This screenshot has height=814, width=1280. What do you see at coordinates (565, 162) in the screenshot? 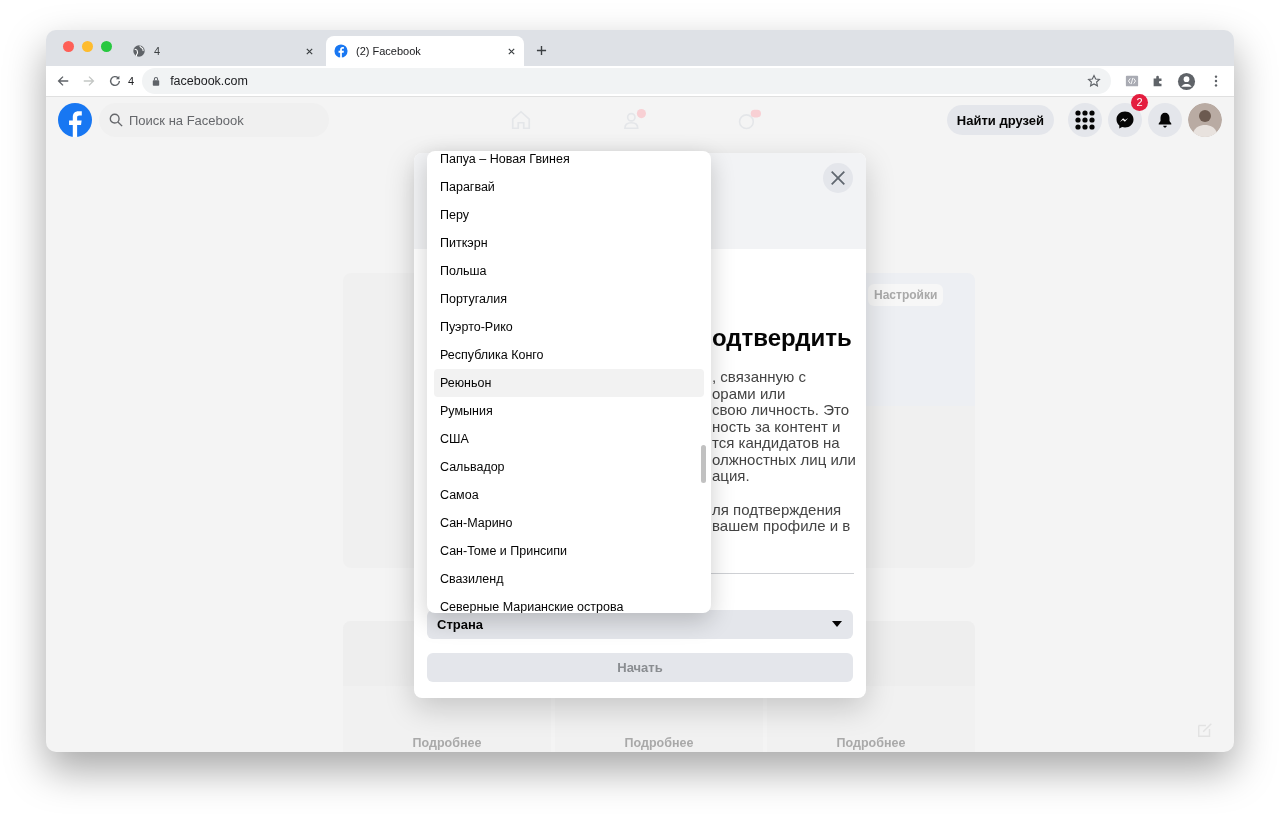
I see `country-option: Папуа – Новая Гвинея` at bounding box center [565, 162].